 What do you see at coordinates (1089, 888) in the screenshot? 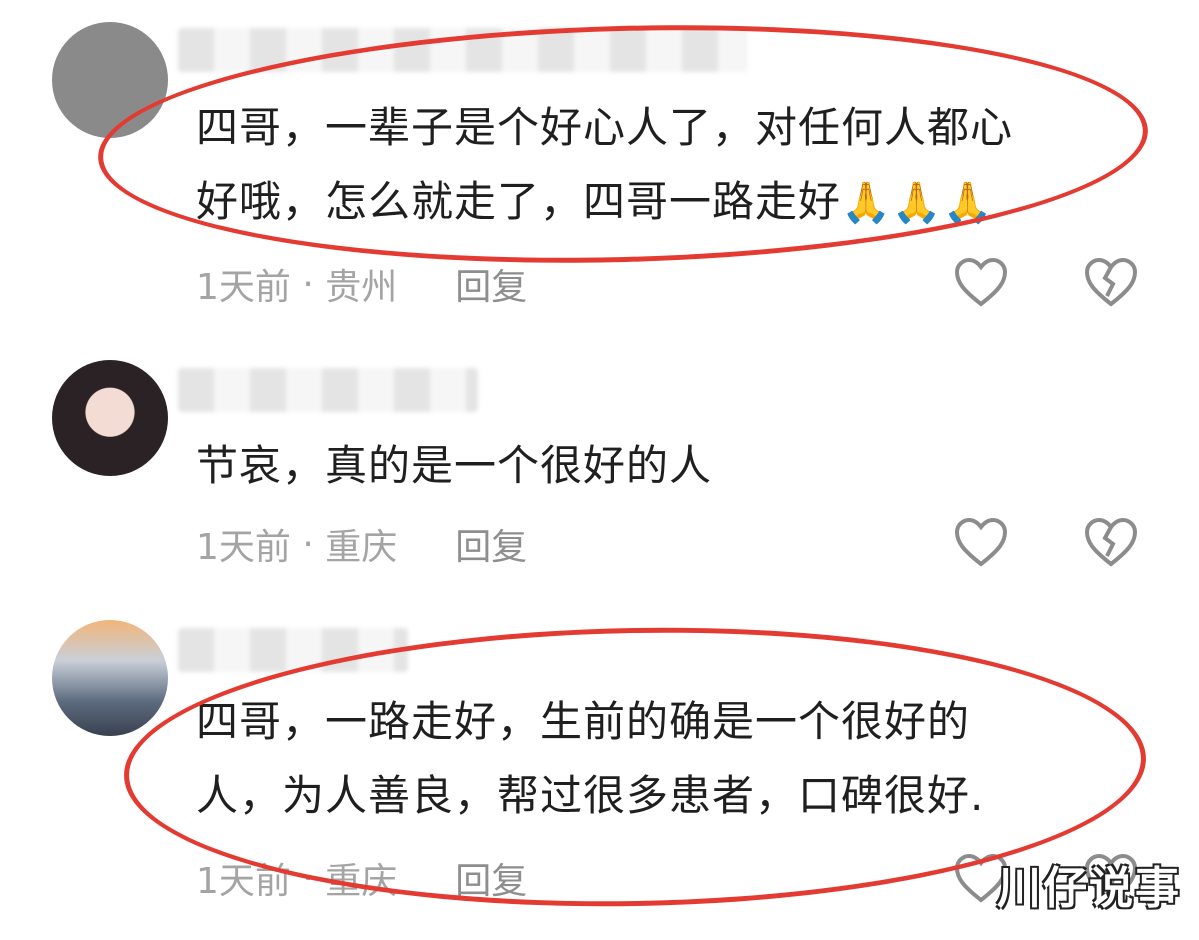
I see `watermark: 川仔说事` at bounding box center [1089, 888].